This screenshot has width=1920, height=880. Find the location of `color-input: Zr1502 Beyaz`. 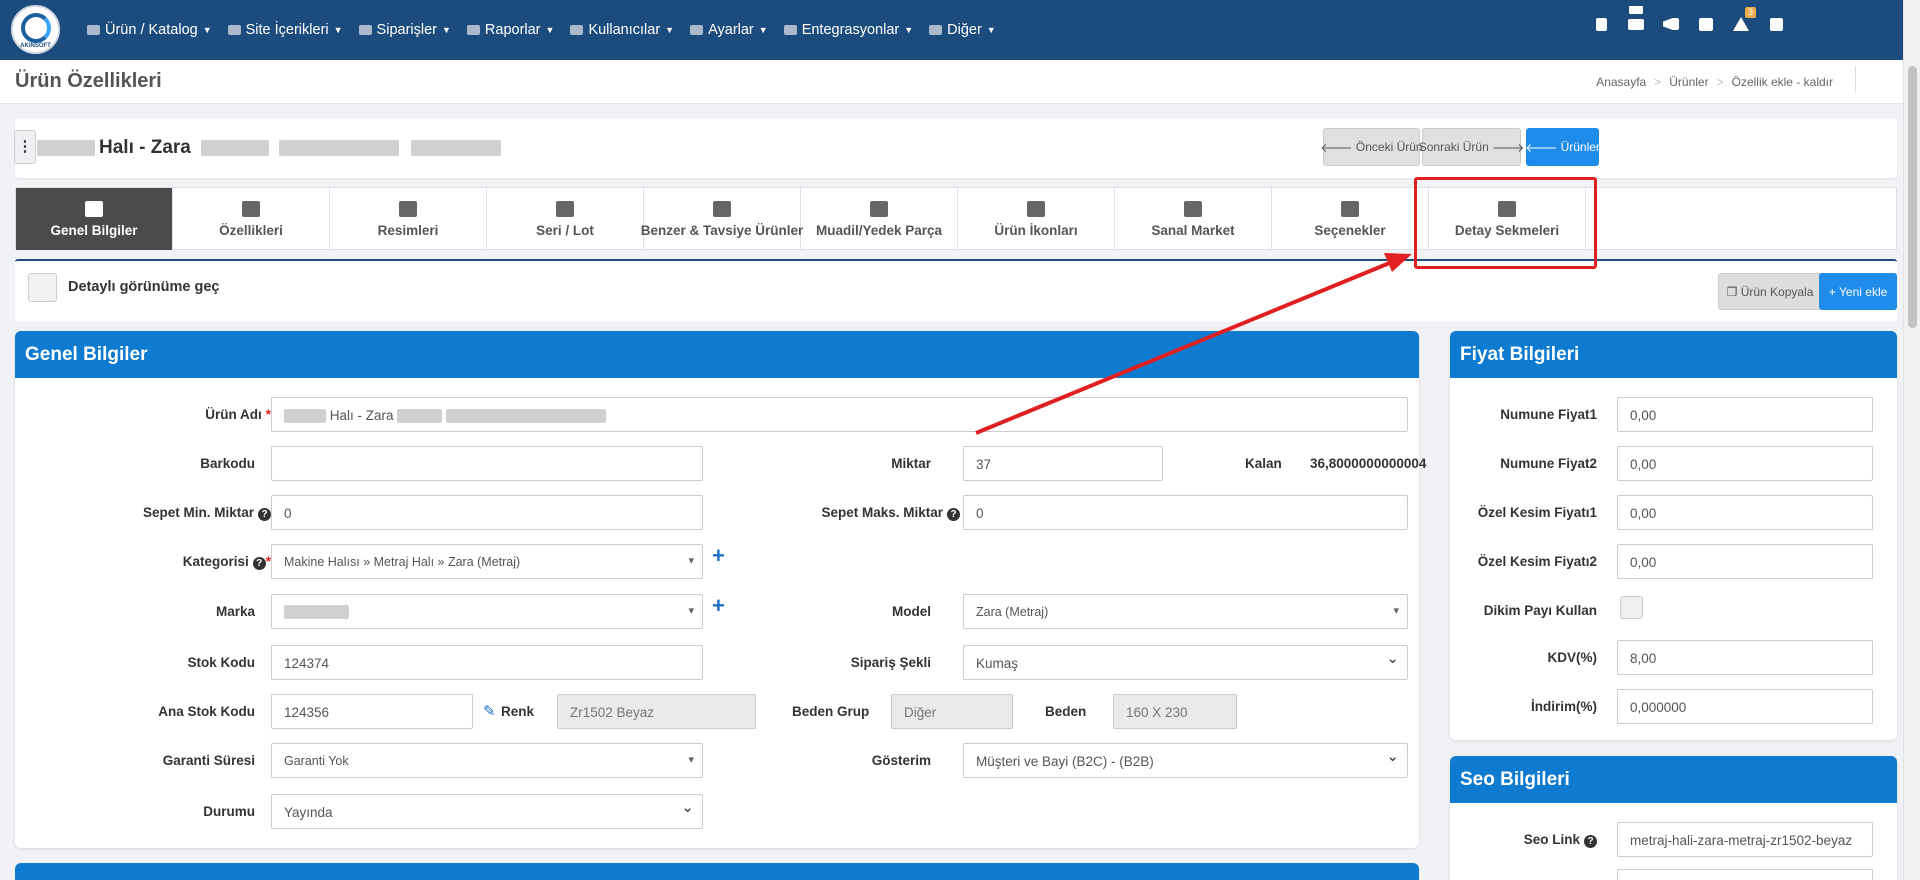

color-input: Zr1502 Beyaz is located at coordinates (656, 711).